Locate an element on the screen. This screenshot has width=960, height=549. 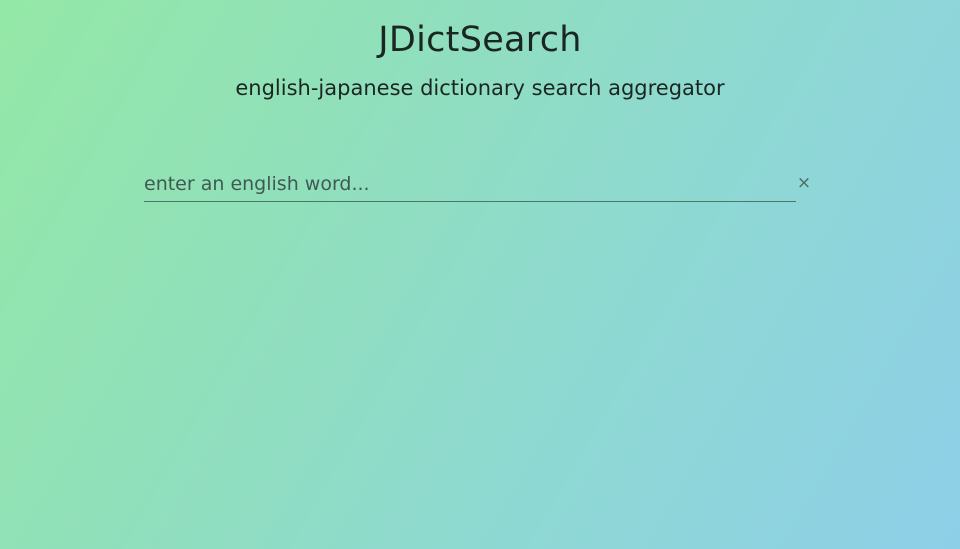
search-input is located at coordinates (470, 184).